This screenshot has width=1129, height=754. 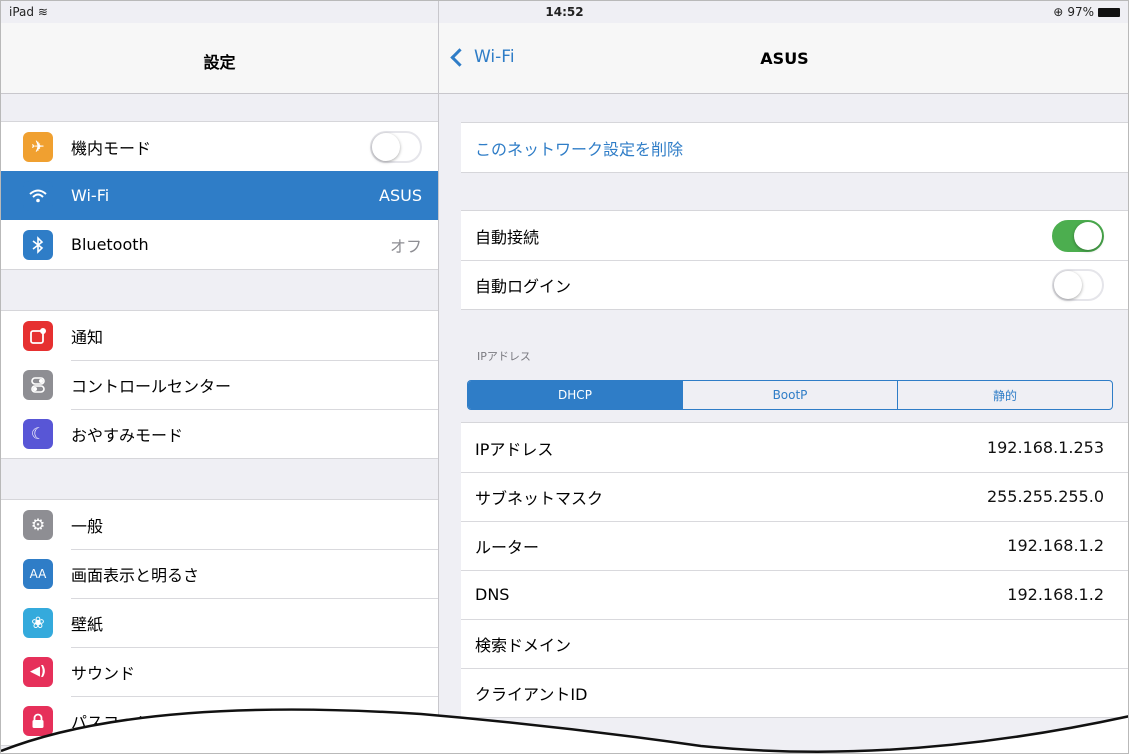 What do you see at coordinates (135, 575) in the screenshot?
I see `settings-item-label: 画面表示と明るさ` at bounding box center [135, 575].